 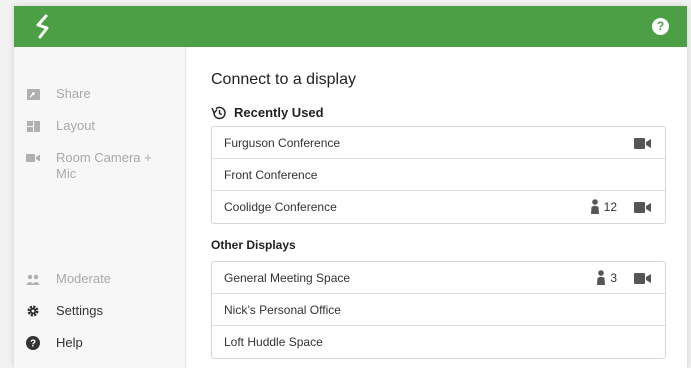 I want to click on participant-count: 3, so click(x=606, y=277).